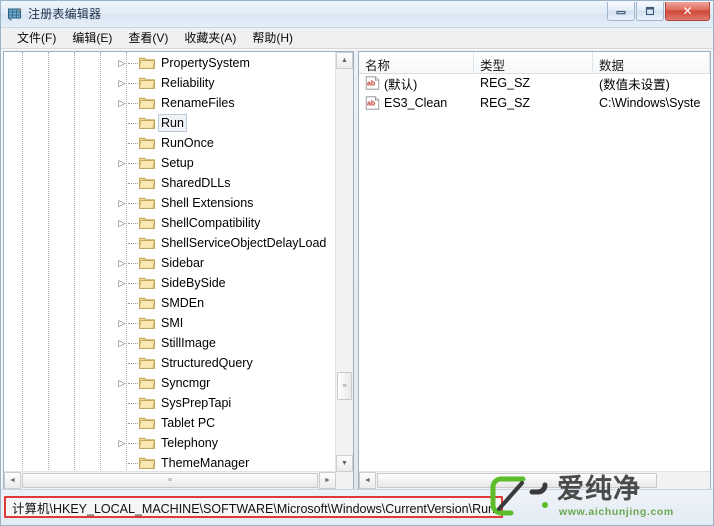 This screenshot has height=526, width=714. Describe the element at coordinates (170, 203) in the screenshot. I see `tree-item-shell-extensions: ▷ Shell Extensions` at that location.